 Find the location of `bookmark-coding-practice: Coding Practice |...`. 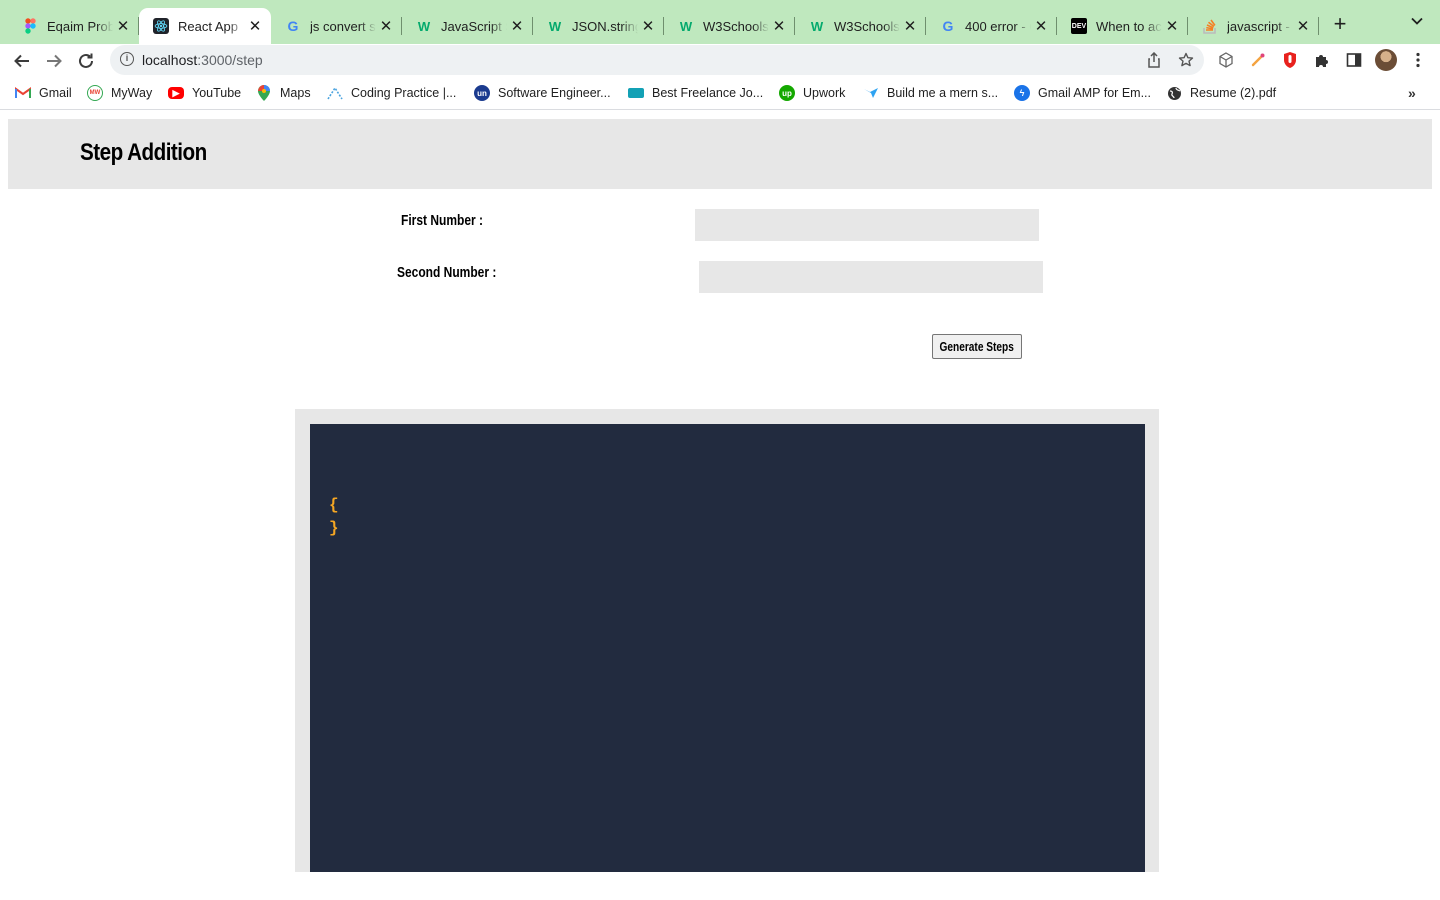

bookmark-coding-practice: Coding Practice |... is located at coordinates (391, 93).